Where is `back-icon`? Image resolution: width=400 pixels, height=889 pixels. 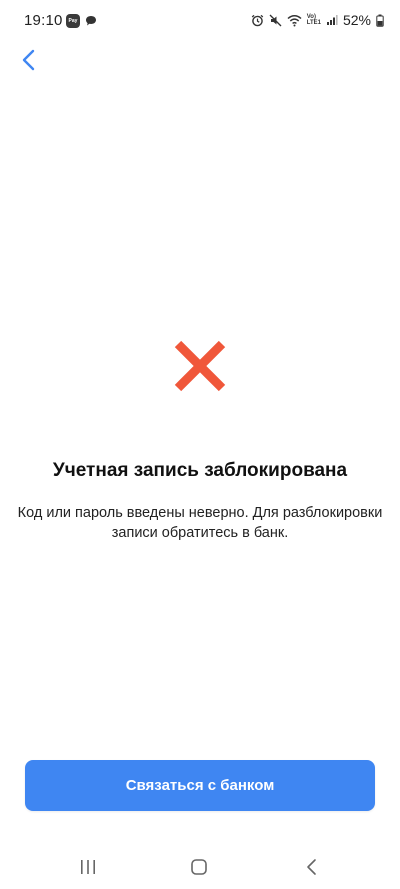 back-icon is located at coordinates (312, 867).